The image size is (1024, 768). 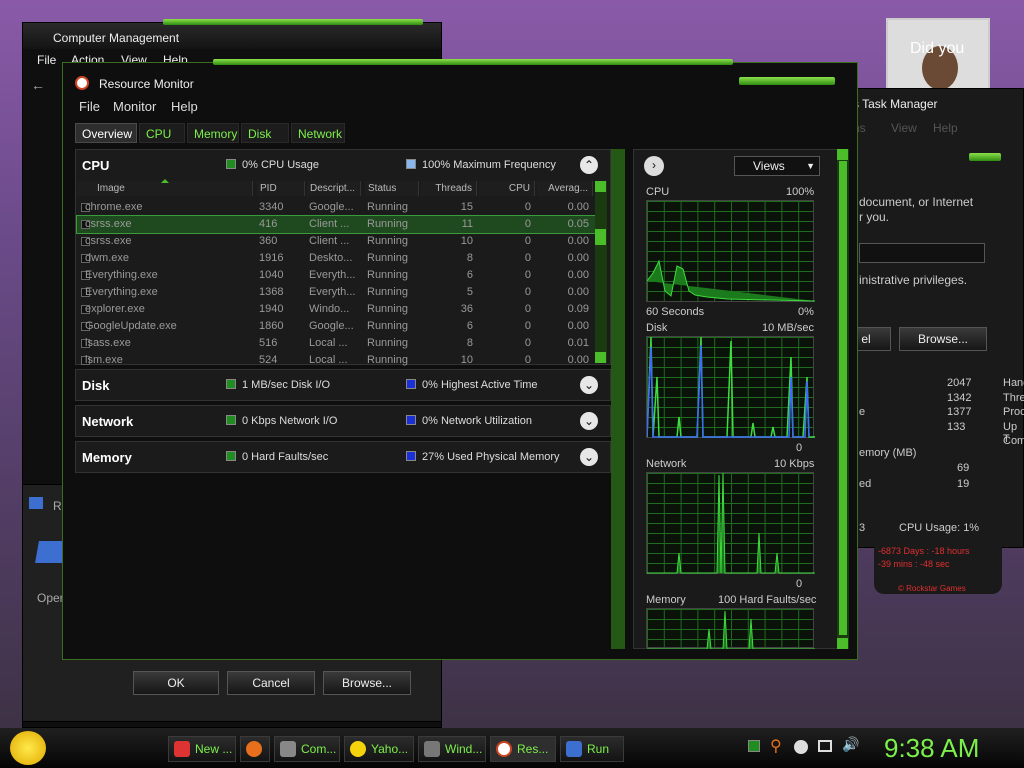 I want to click on table-cell: explorer.exe, so click(x=115, y=309).